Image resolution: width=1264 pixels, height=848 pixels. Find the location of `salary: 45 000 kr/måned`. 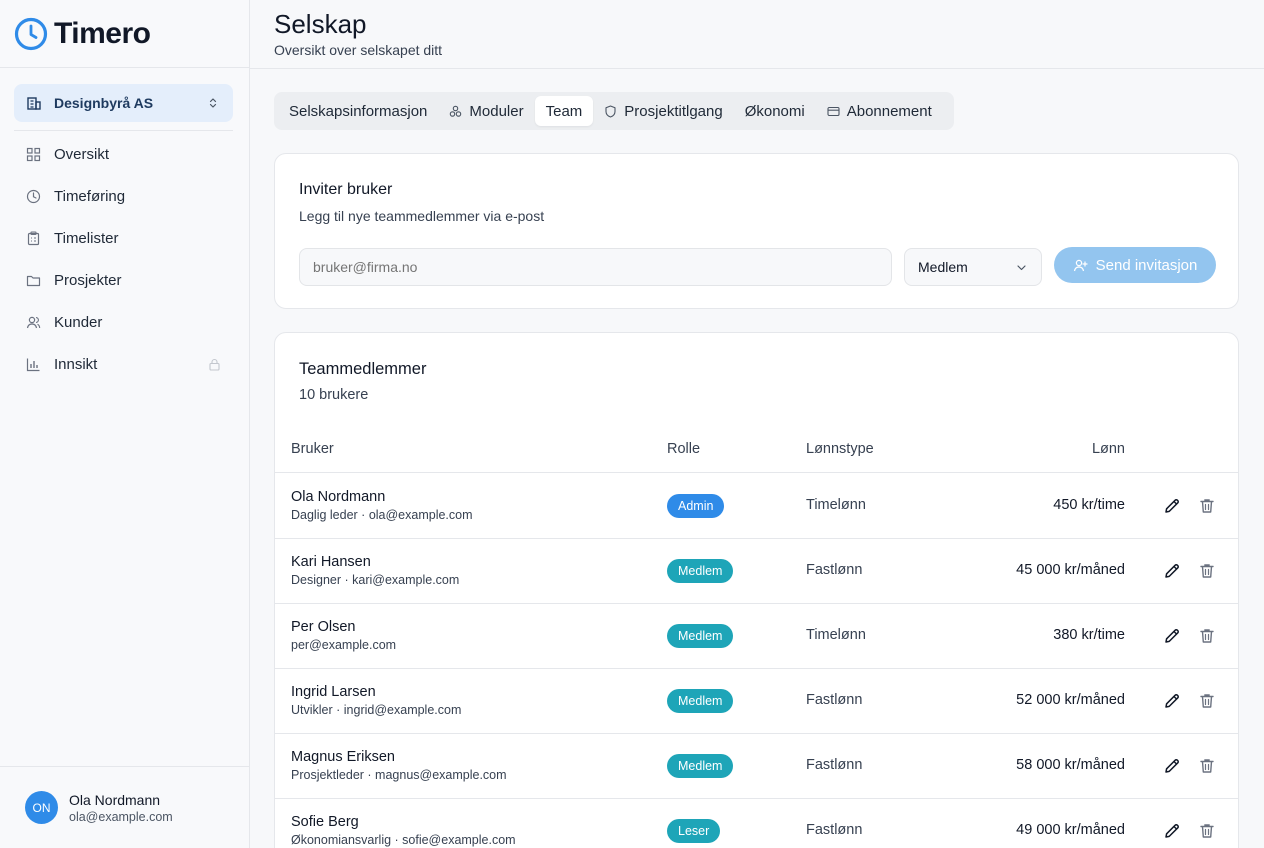

salary: 45 000 kr/måned is located at coordinates (1070, 570).